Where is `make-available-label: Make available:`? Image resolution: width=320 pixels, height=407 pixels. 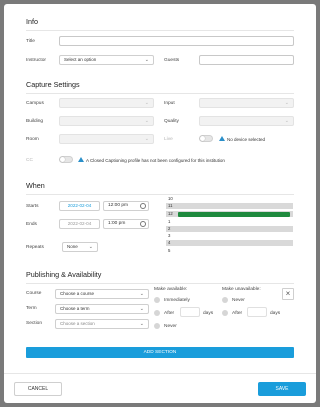 make-available-label: Make available: is located at coordinates (171, 289).